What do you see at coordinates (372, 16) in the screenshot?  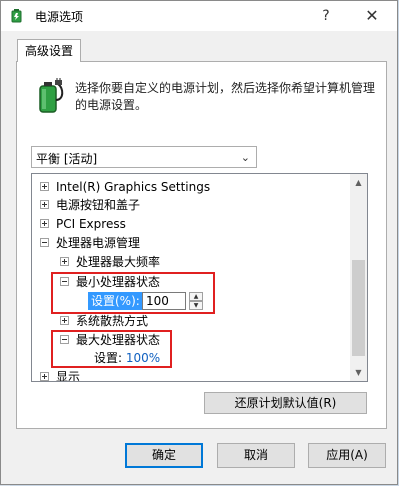 I see `close-button: ✕` at bounding box center [372, 16].